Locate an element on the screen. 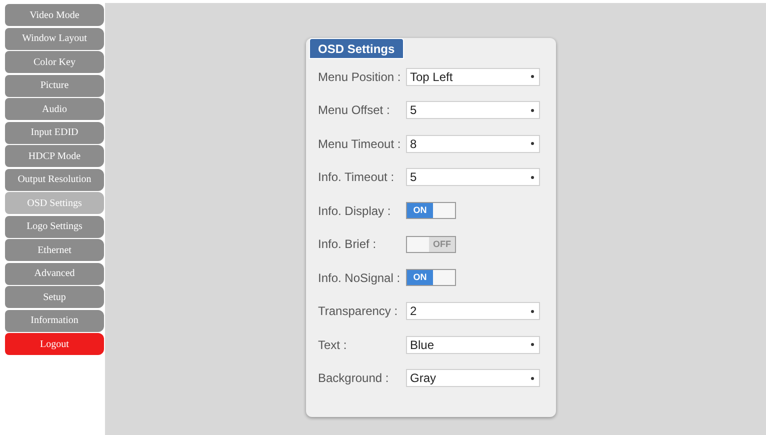 The height and width of the screenshot is (435, 766). sidebar-item: Audio is located at coordinates (54, 109).